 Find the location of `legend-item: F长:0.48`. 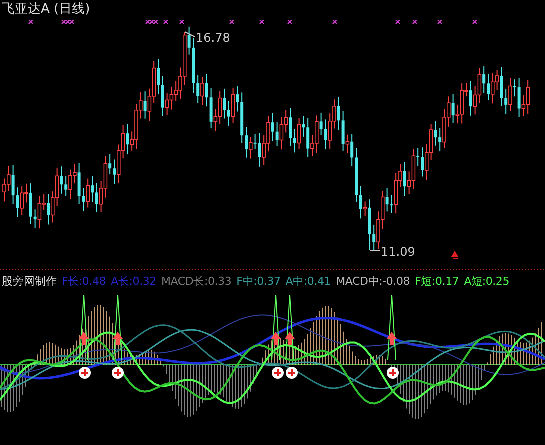

legend-item: F长:0.48 is located at coordinates (84, 281).